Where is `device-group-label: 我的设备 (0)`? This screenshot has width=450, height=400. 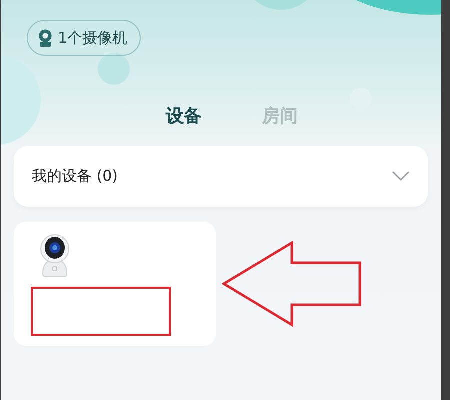
device-group-label: 我的设备 (0) is located at coordinates (75, 176).